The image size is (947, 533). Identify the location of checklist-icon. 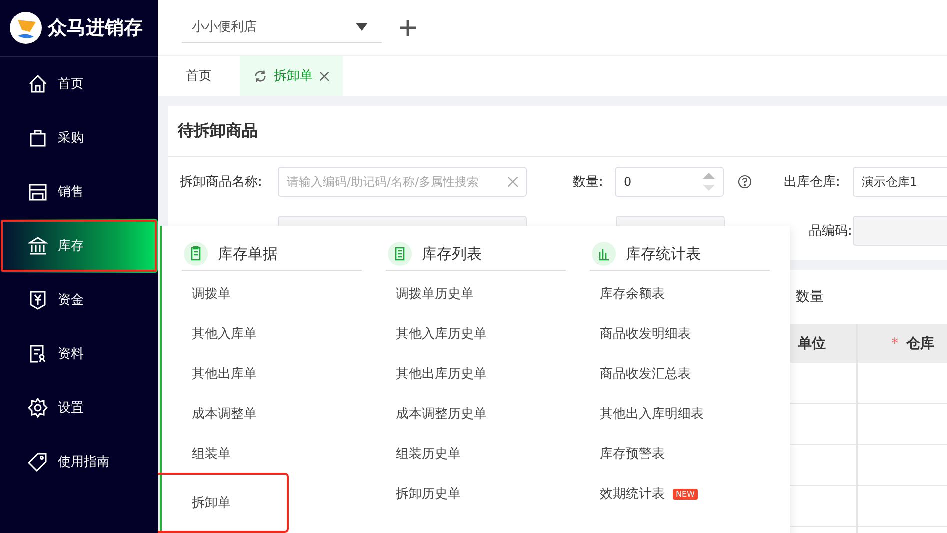
(400, 254).